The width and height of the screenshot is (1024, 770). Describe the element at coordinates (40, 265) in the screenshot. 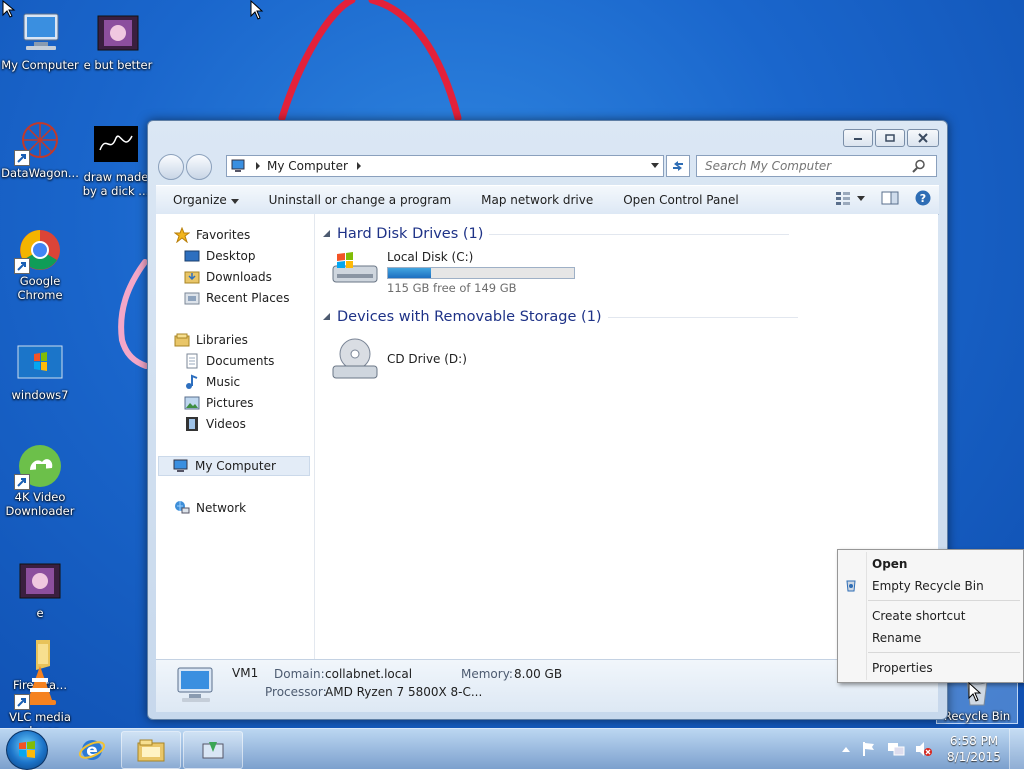

I see `desktop-icon-google-chrome: Google Chrome` at that location.